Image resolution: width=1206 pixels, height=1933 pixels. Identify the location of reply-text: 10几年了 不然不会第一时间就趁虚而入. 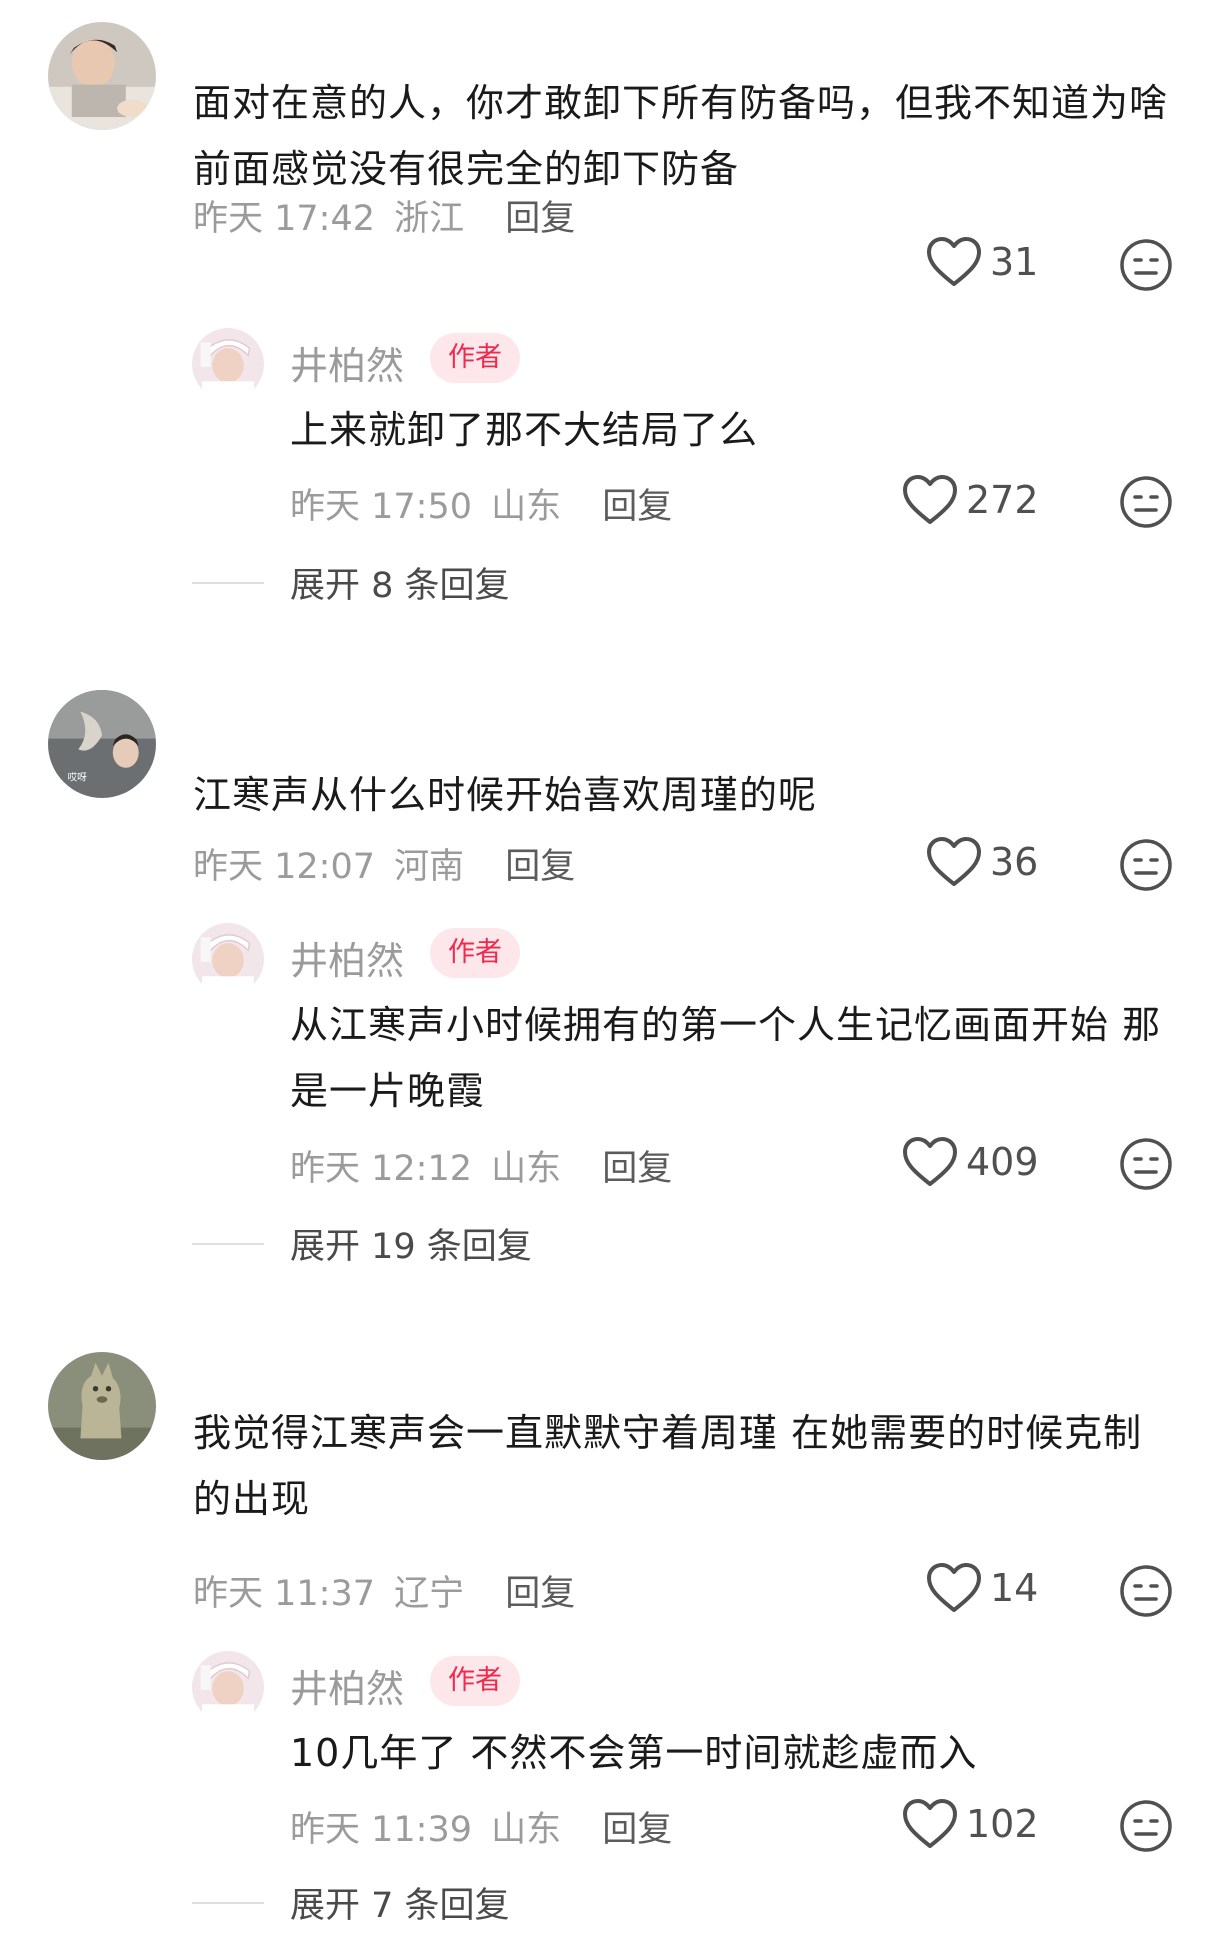
(634, 1753).